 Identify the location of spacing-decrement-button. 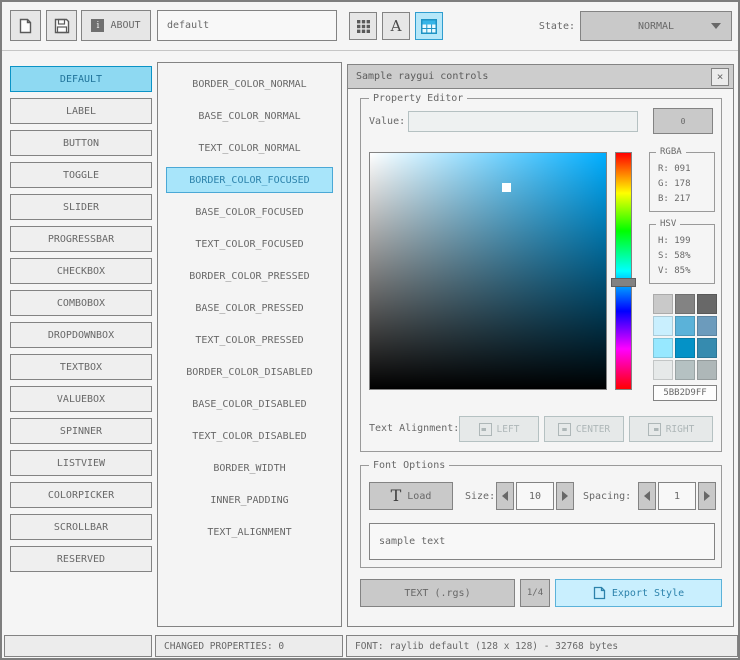
(647, 496).